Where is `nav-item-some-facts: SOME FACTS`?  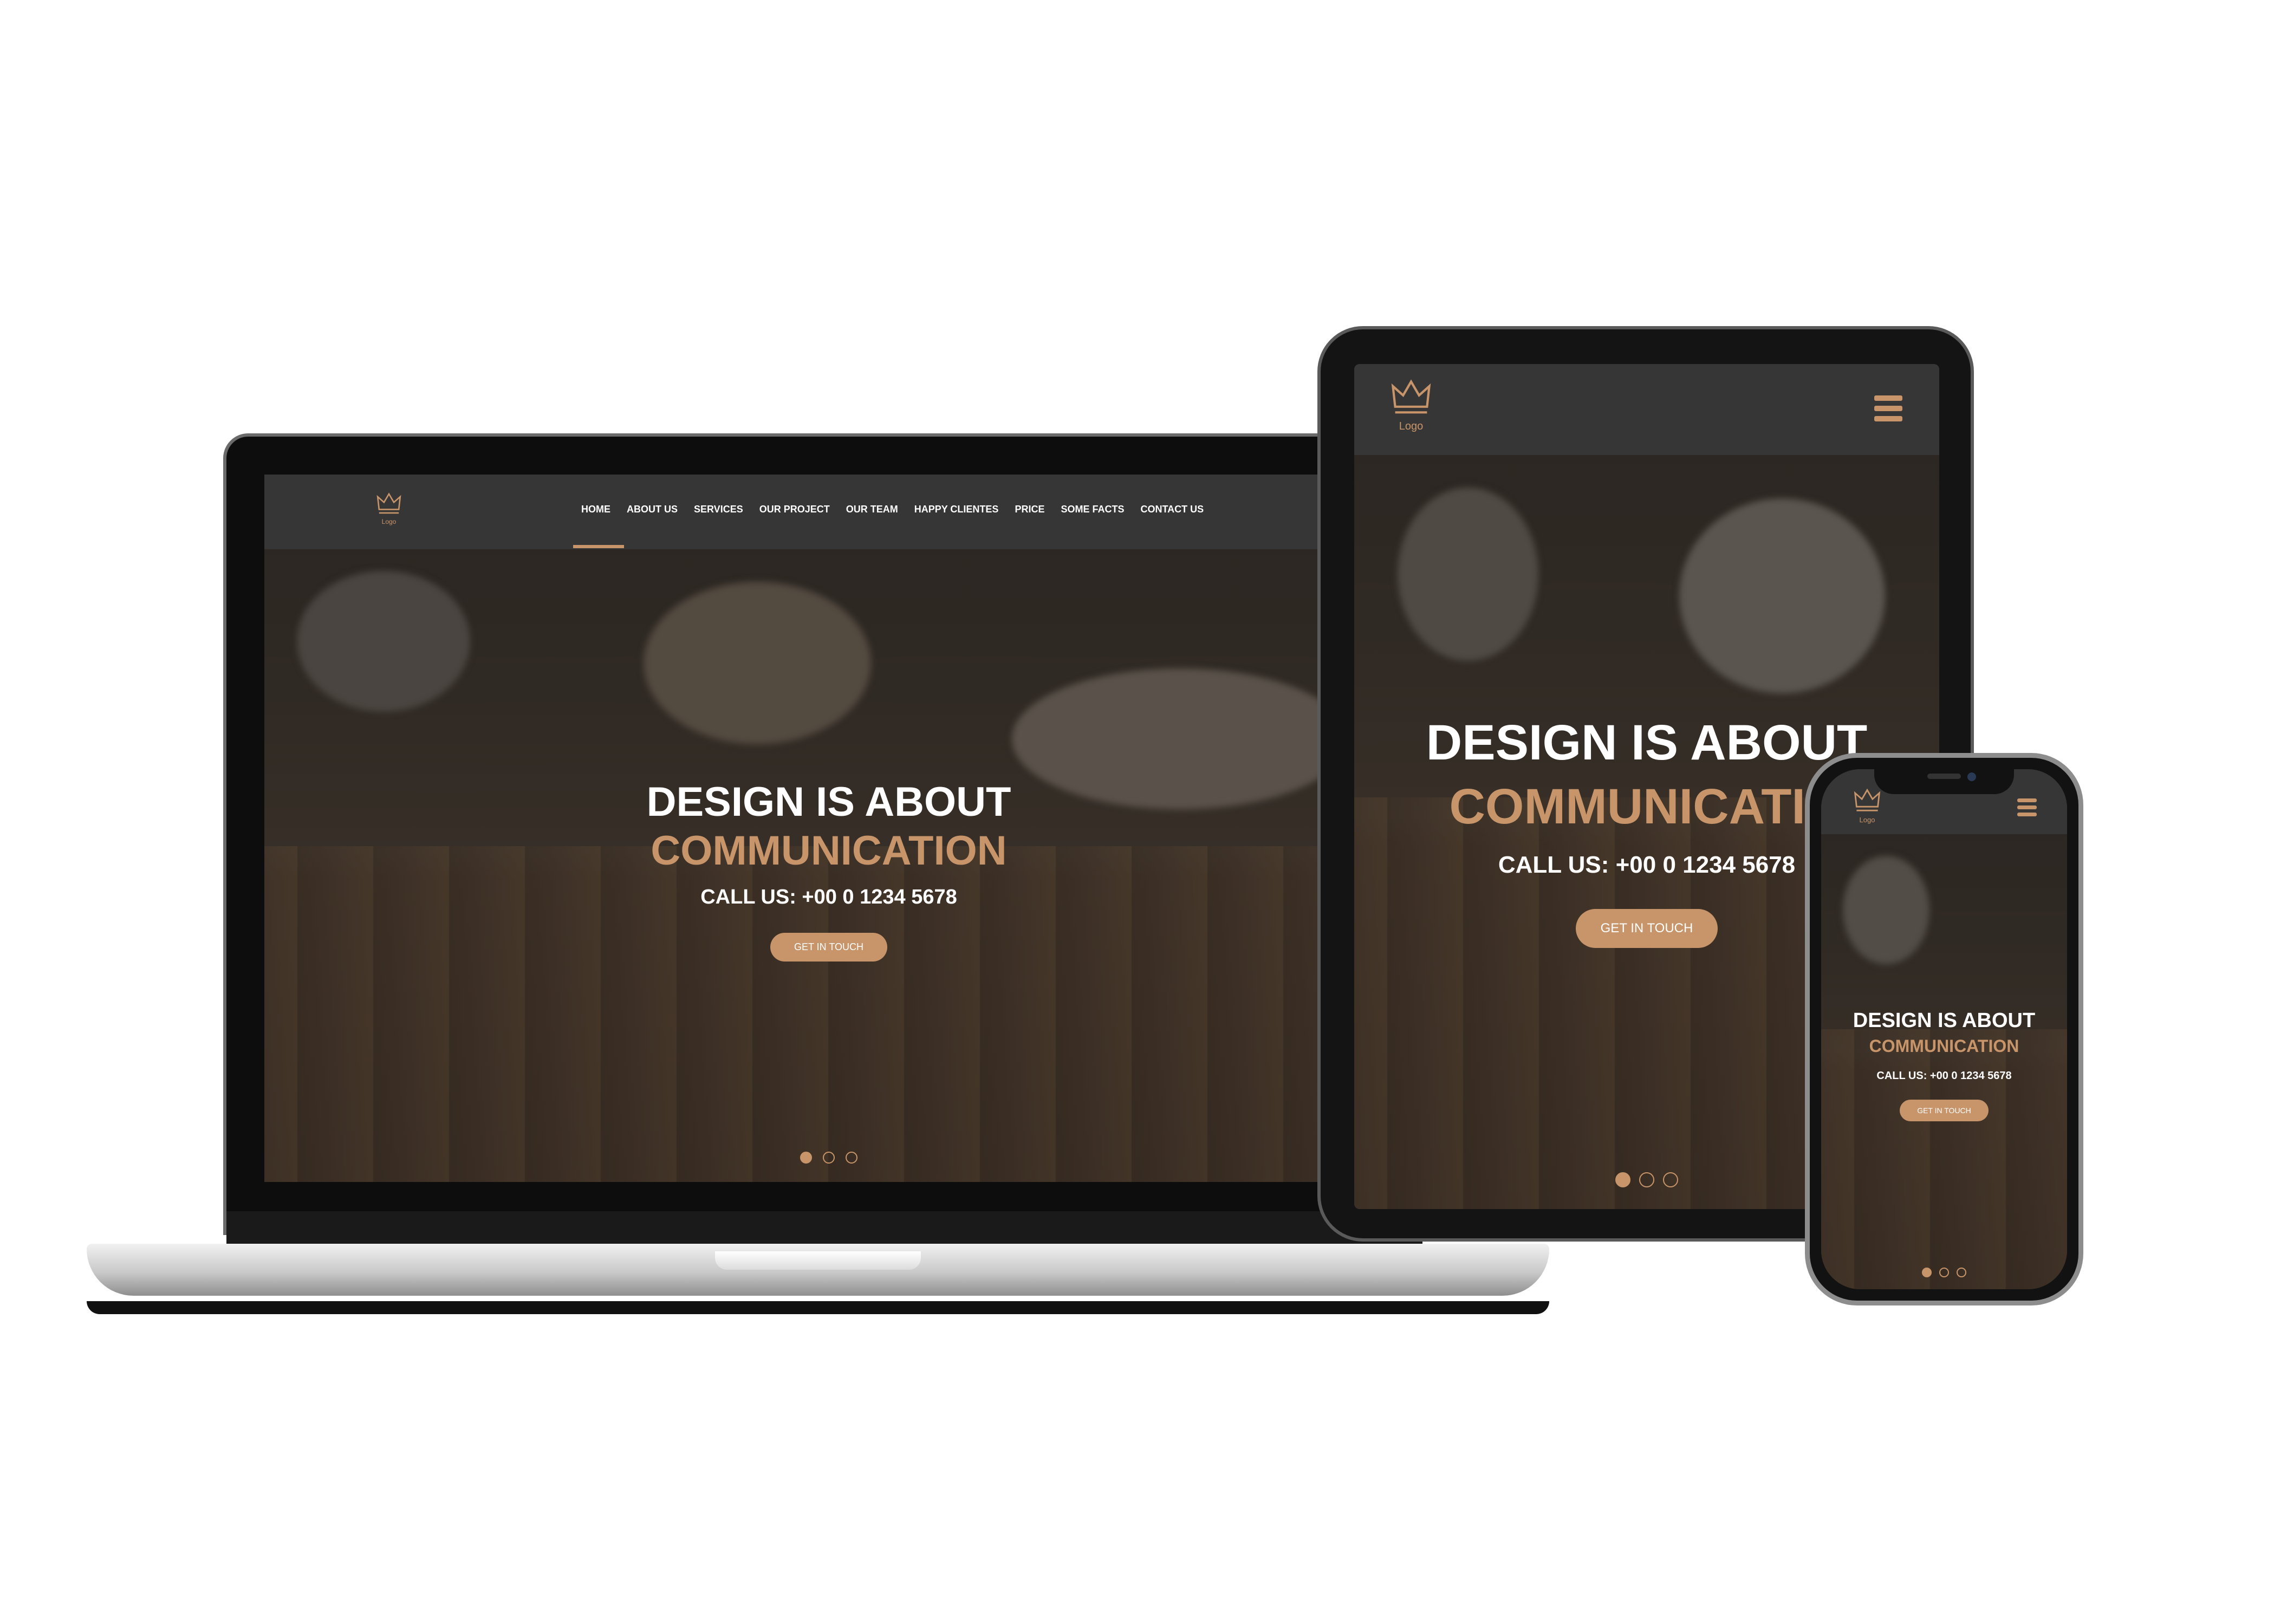
nav-item-some-facts: SOME FACTS is located at coordinates (1092, 509).